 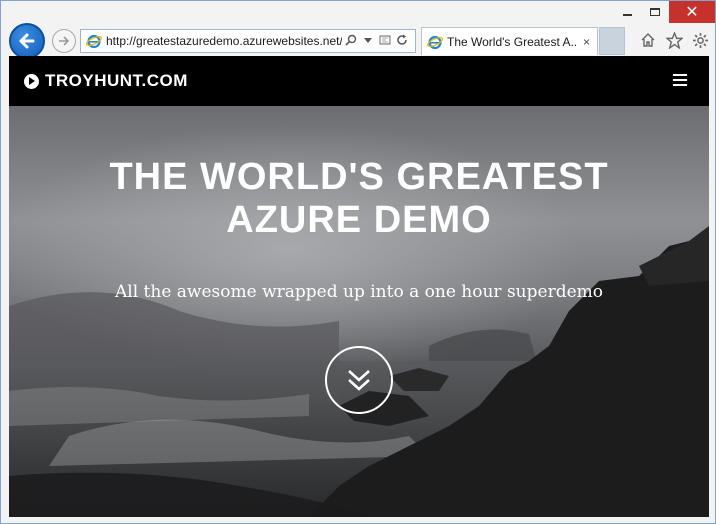 I want to click on ie-page-icon, so click(x=94, y=41).